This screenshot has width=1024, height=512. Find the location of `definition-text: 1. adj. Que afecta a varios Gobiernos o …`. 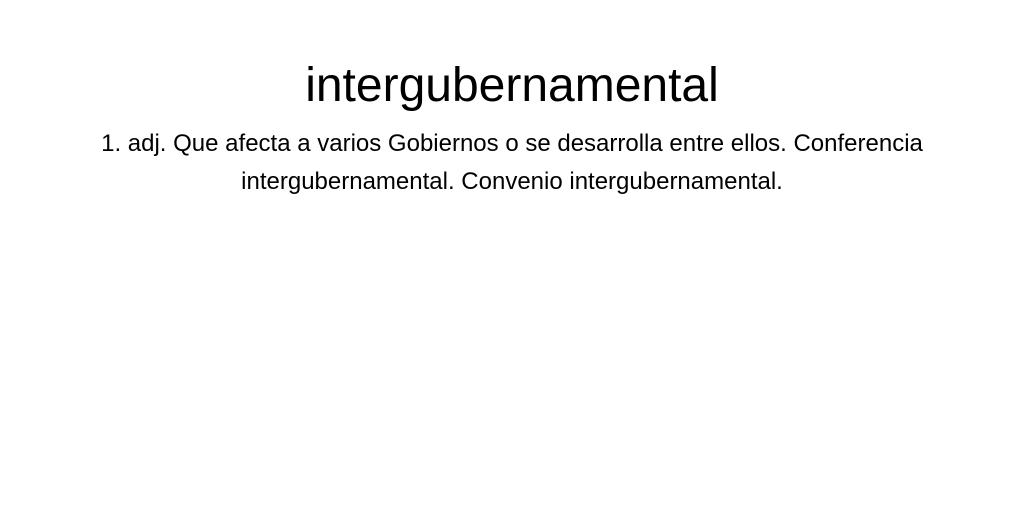

definition-text: 1. adj. Que afecta a varios Gobiernos o … is located at coordinates (512, 162).